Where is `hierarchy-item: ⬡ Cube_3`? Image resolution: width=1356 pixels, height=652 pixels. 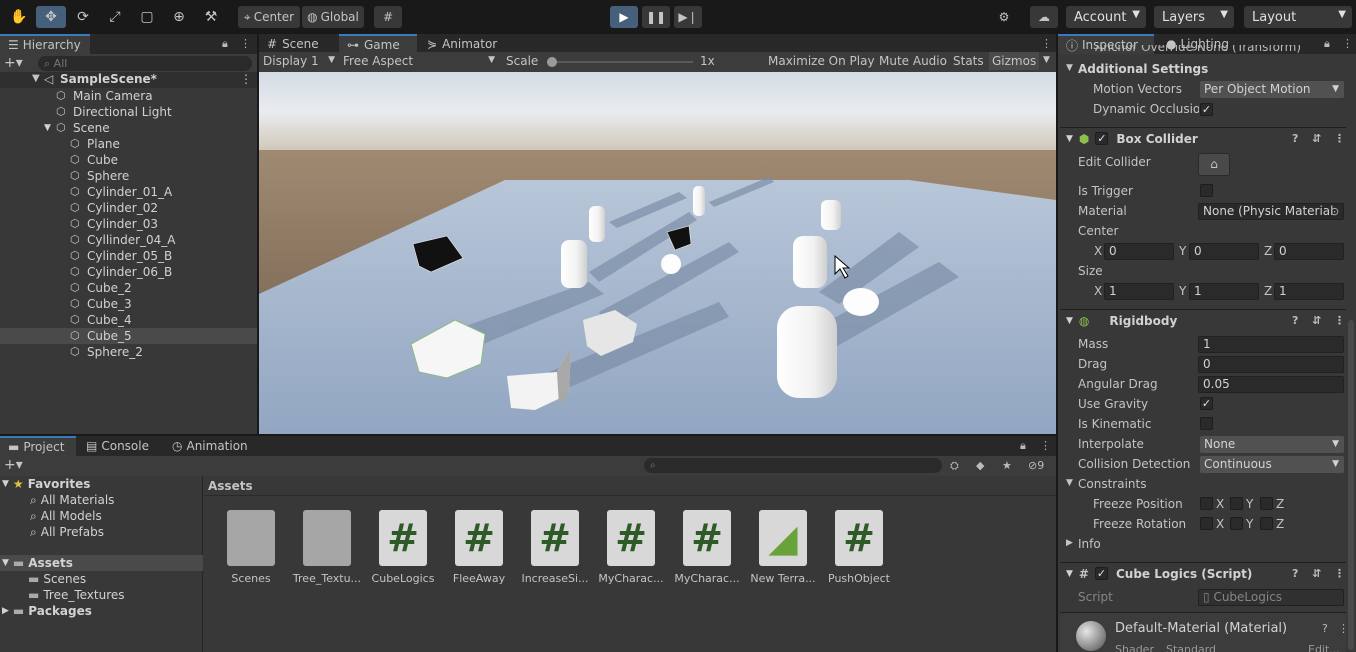 hierarchy-item: ⬡ Cube_3 is located at coordinates (128, 304).